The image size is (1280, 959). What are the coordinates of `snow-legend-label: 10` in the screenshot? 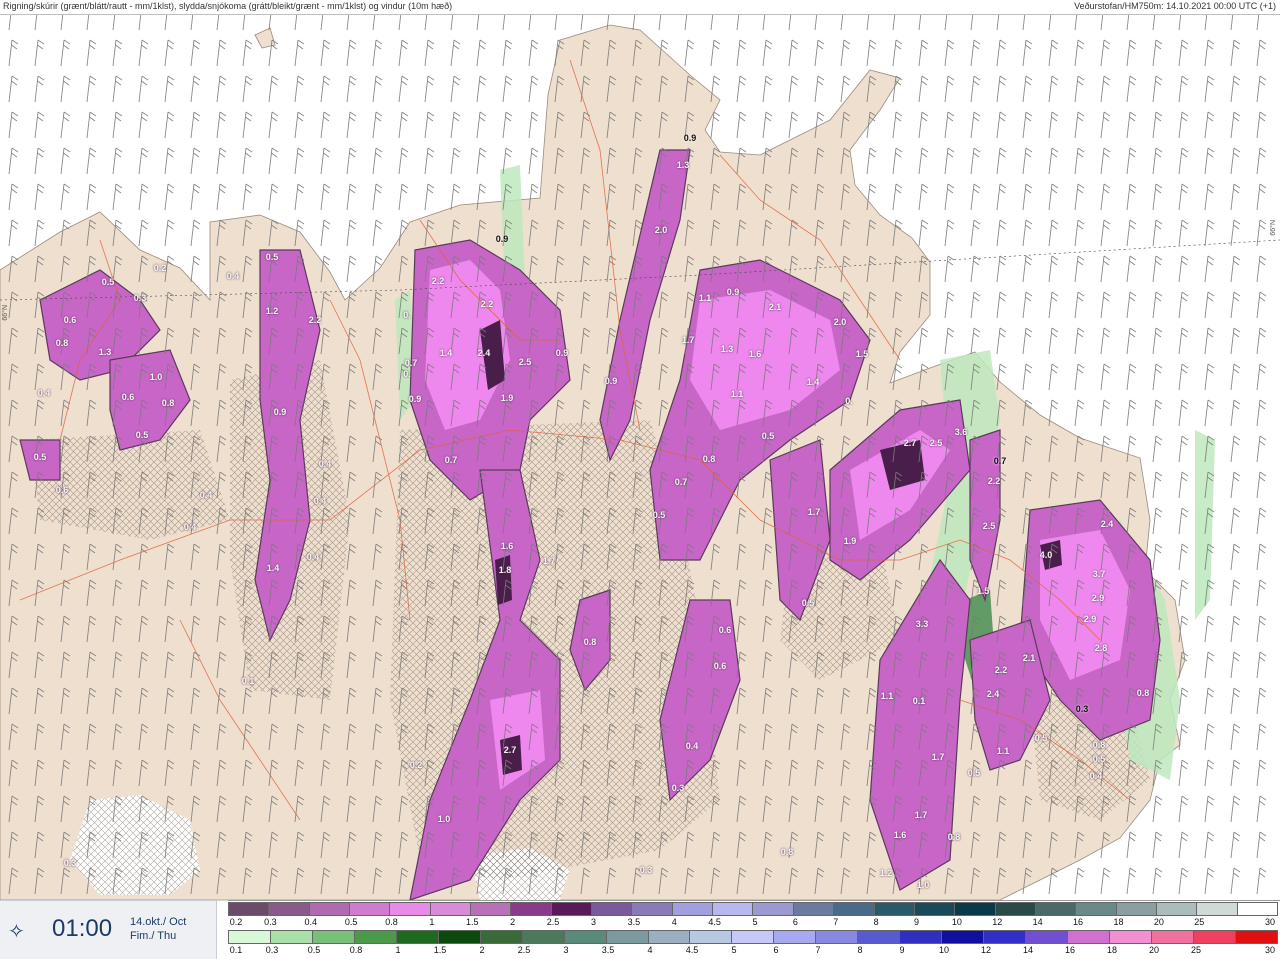 It's located at (956, 922).